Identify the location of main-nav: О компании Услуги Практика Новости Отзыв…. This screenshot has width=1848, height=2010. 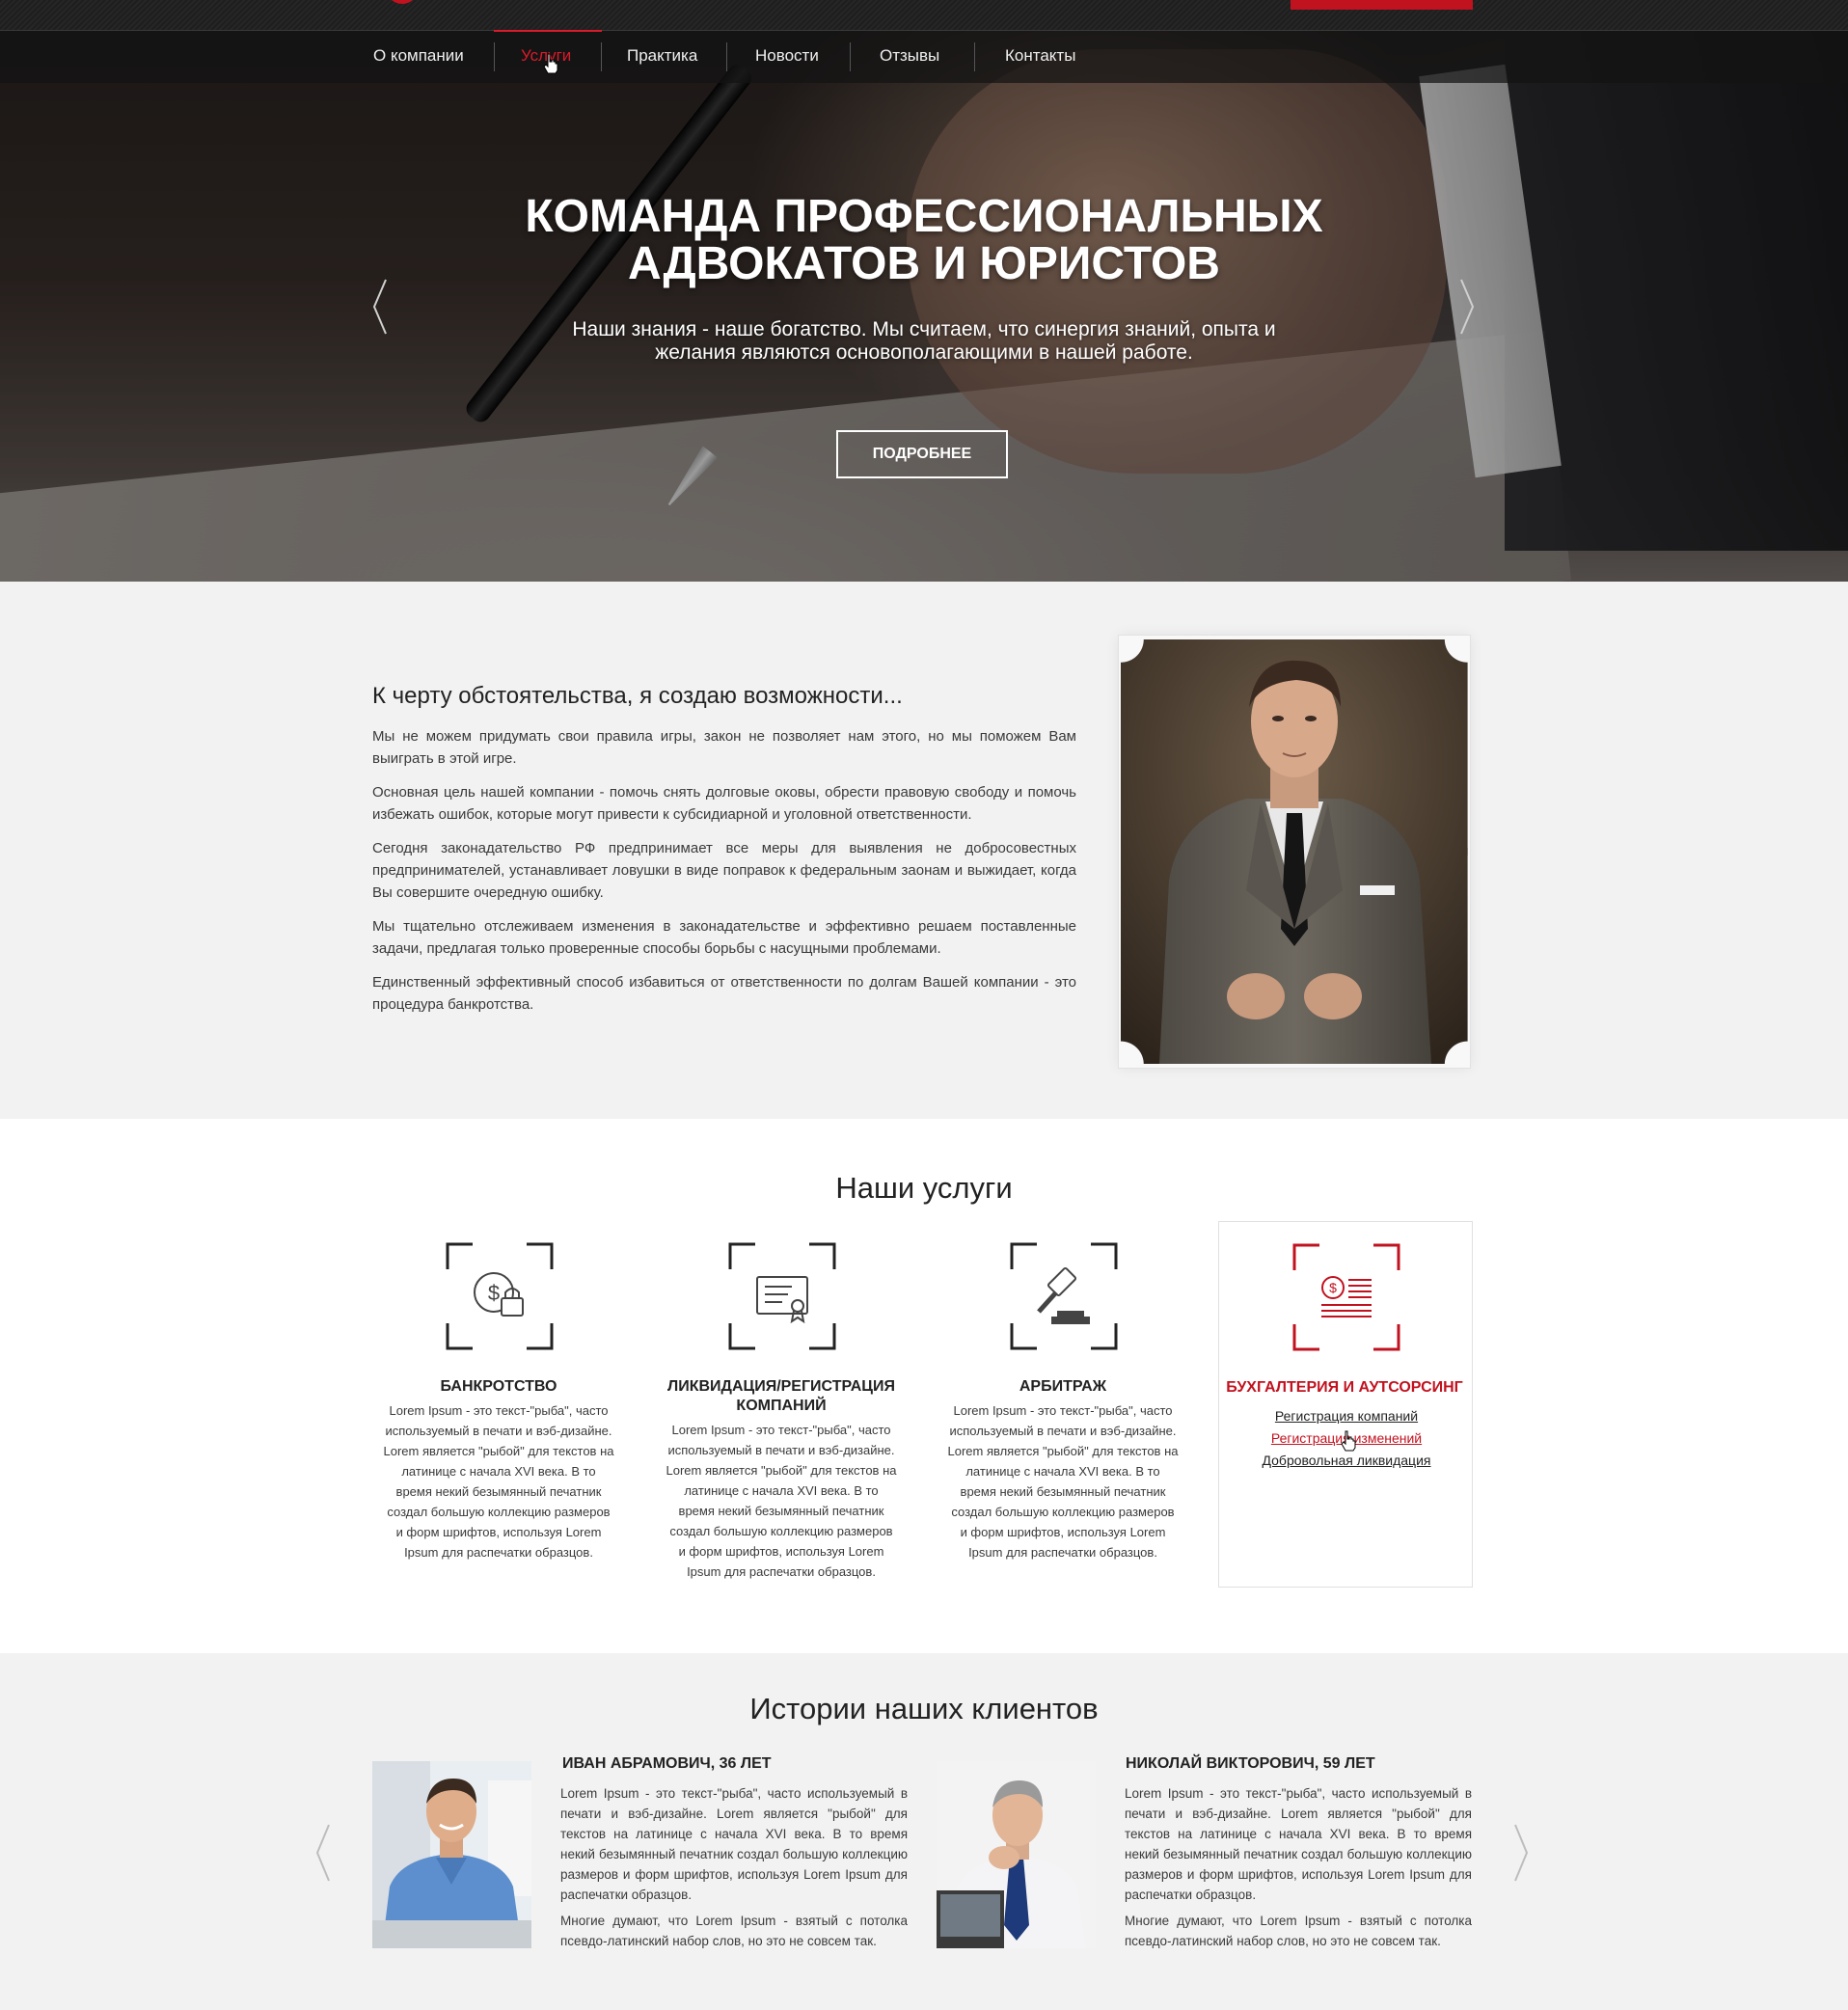
(924, 56).